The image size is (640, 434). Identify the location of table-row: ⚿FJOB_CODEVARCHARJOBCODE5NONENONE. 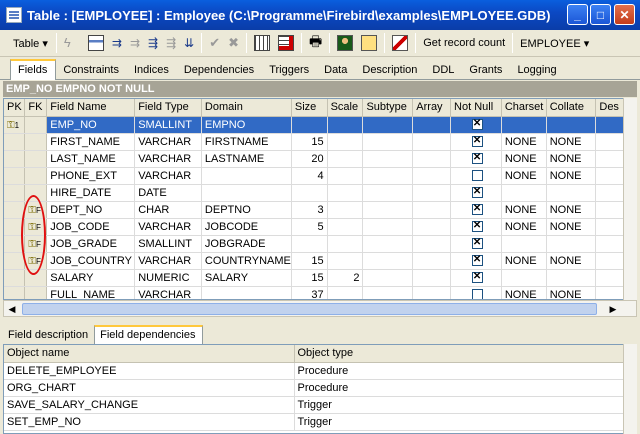
(320, 227).